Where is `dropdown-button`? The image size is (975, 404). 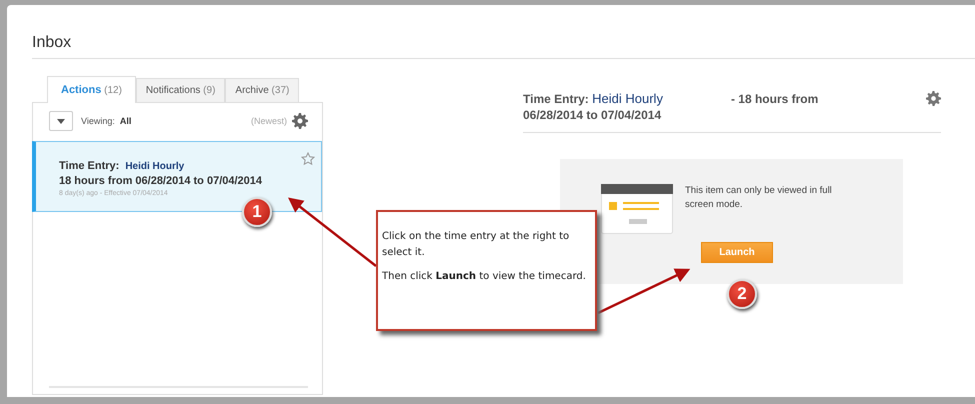
dropdown-button is located at coordinates (61, 121).